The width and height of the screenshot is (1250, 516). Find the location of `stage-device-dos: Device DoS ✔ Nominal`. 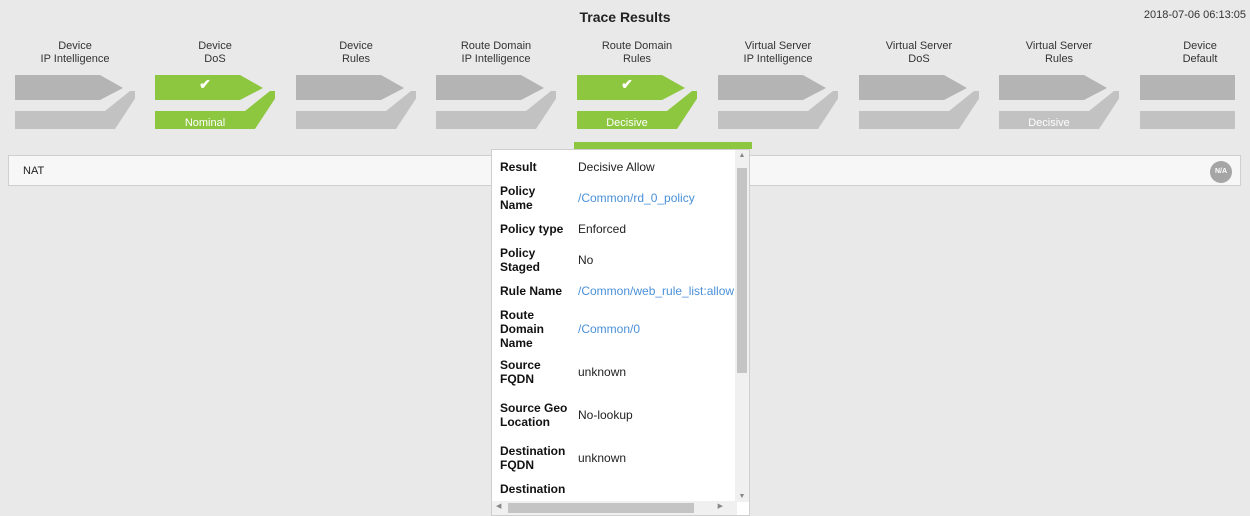

stage-device-dos: Device DoS ✔ Nominal is located at coordinates (215, 88).